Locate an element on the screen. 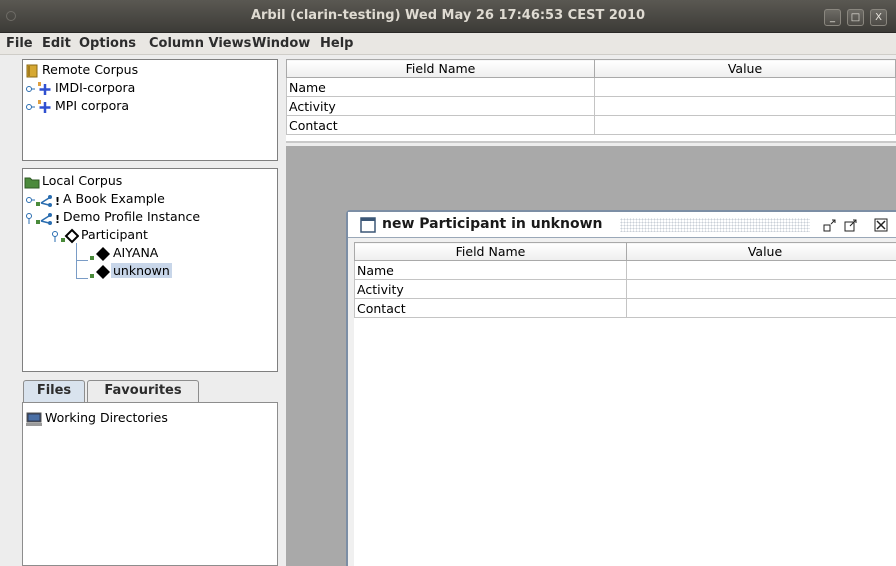 The height and width of the screenshot is (566, 896). tree-label-selected: unknown is located at coordinates (141, 270).